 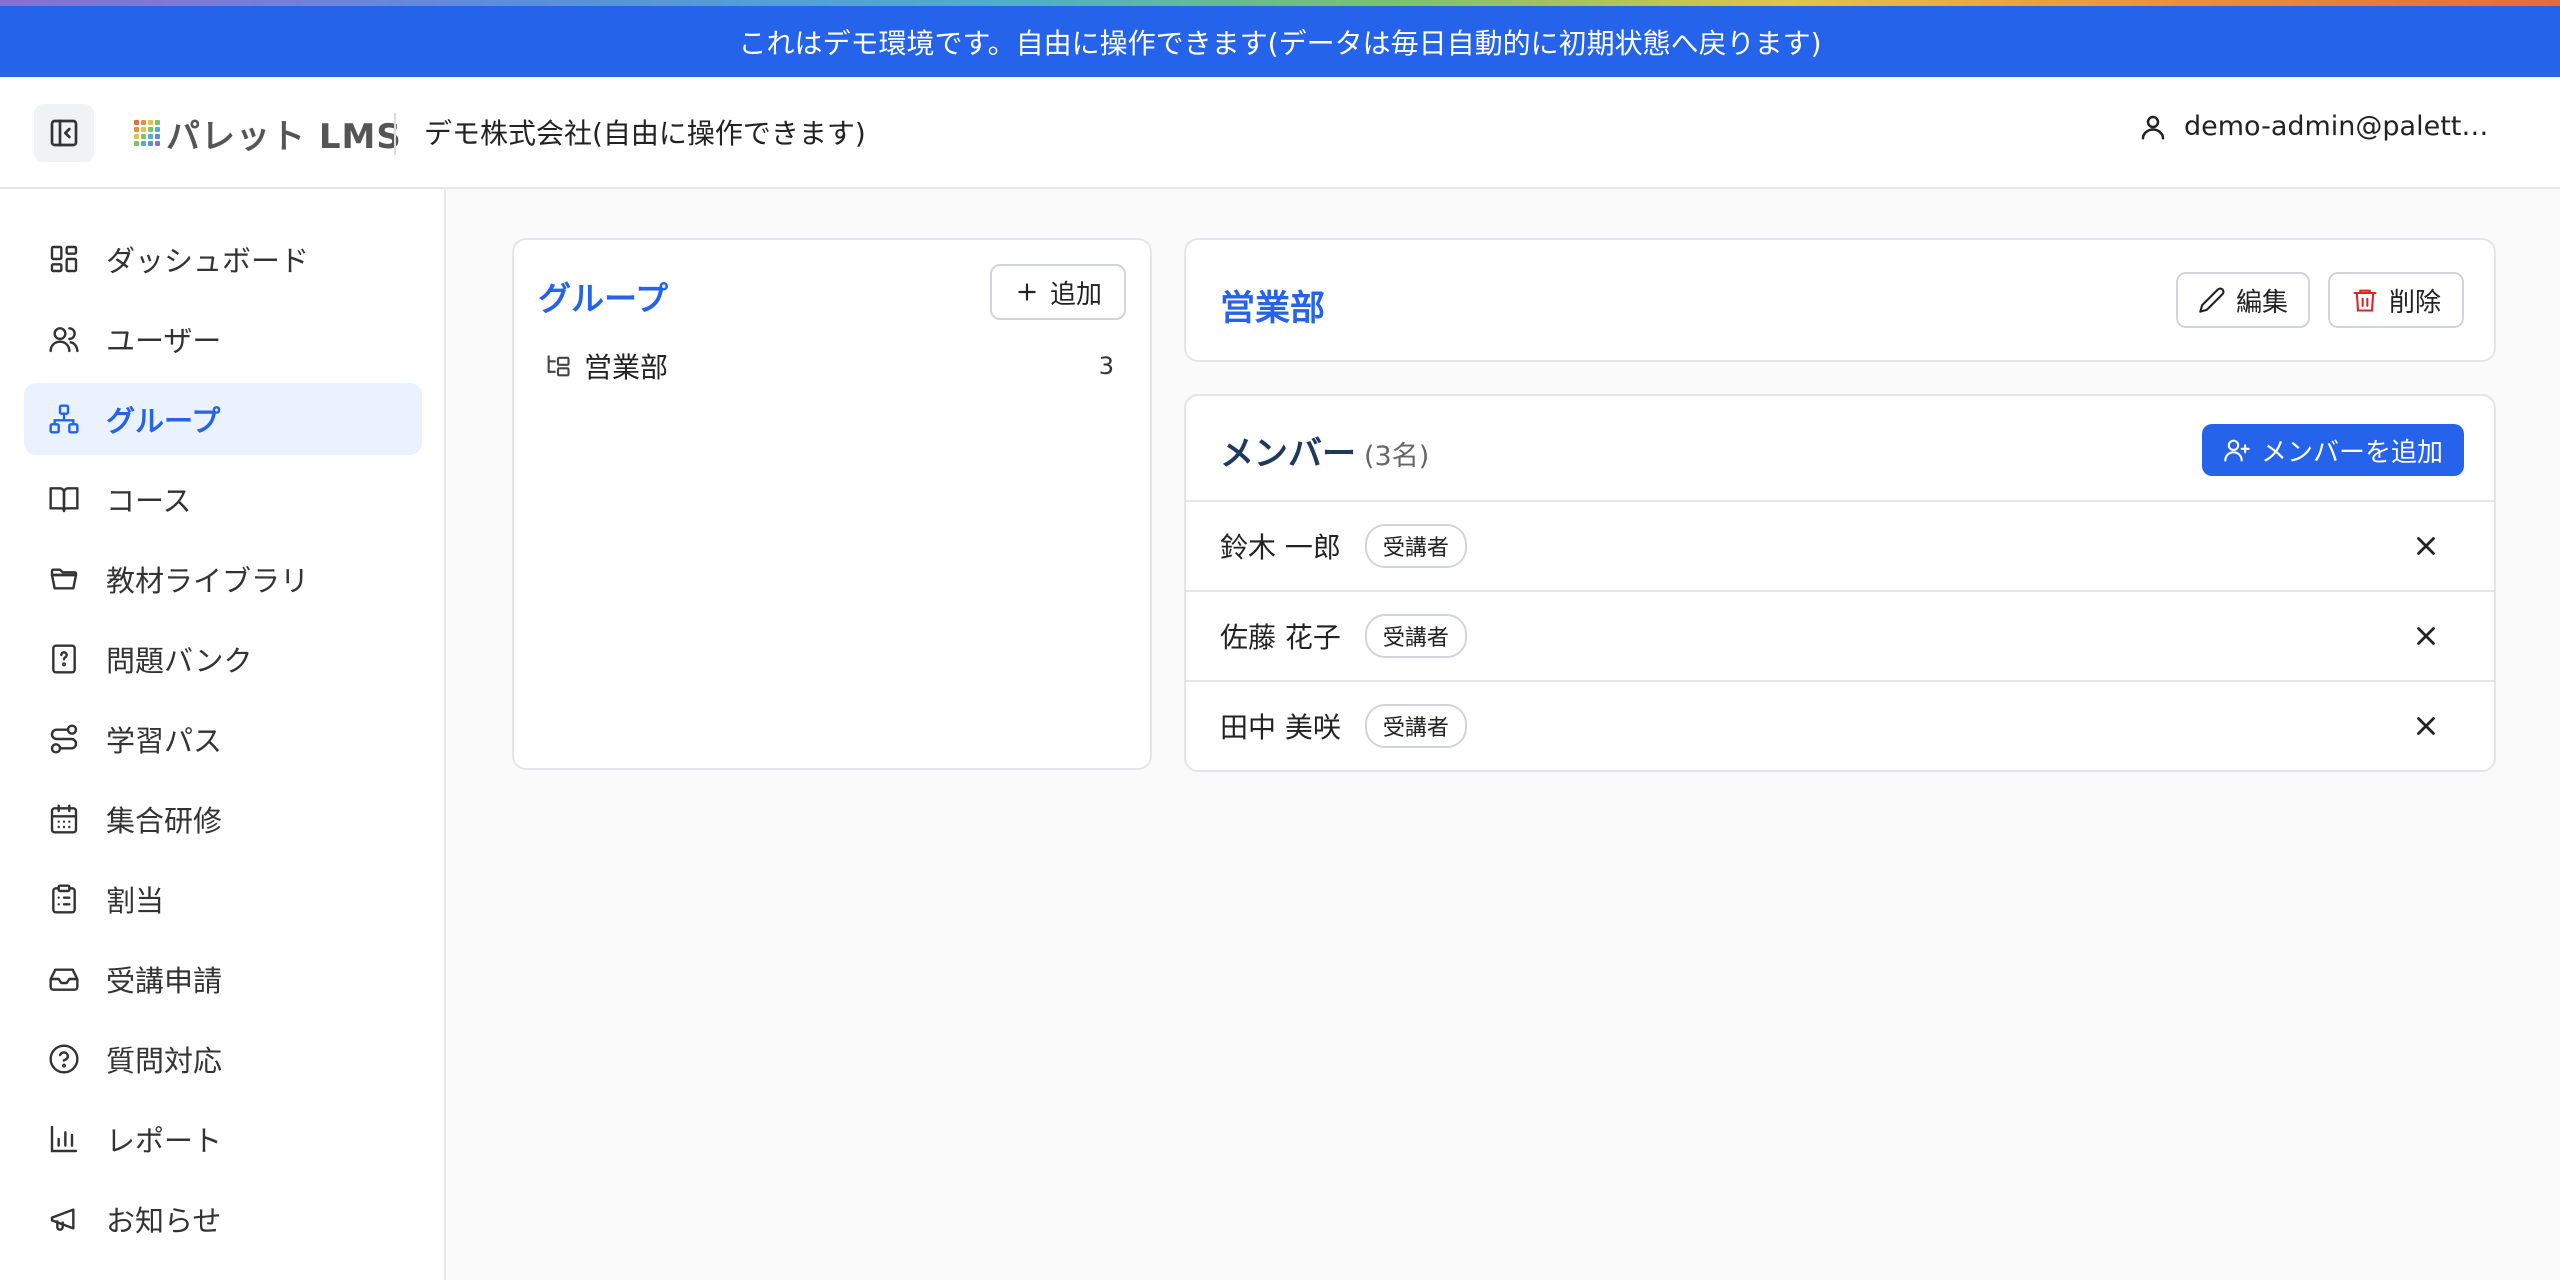 I want to click on route-icon, so click(x=64, y=739).